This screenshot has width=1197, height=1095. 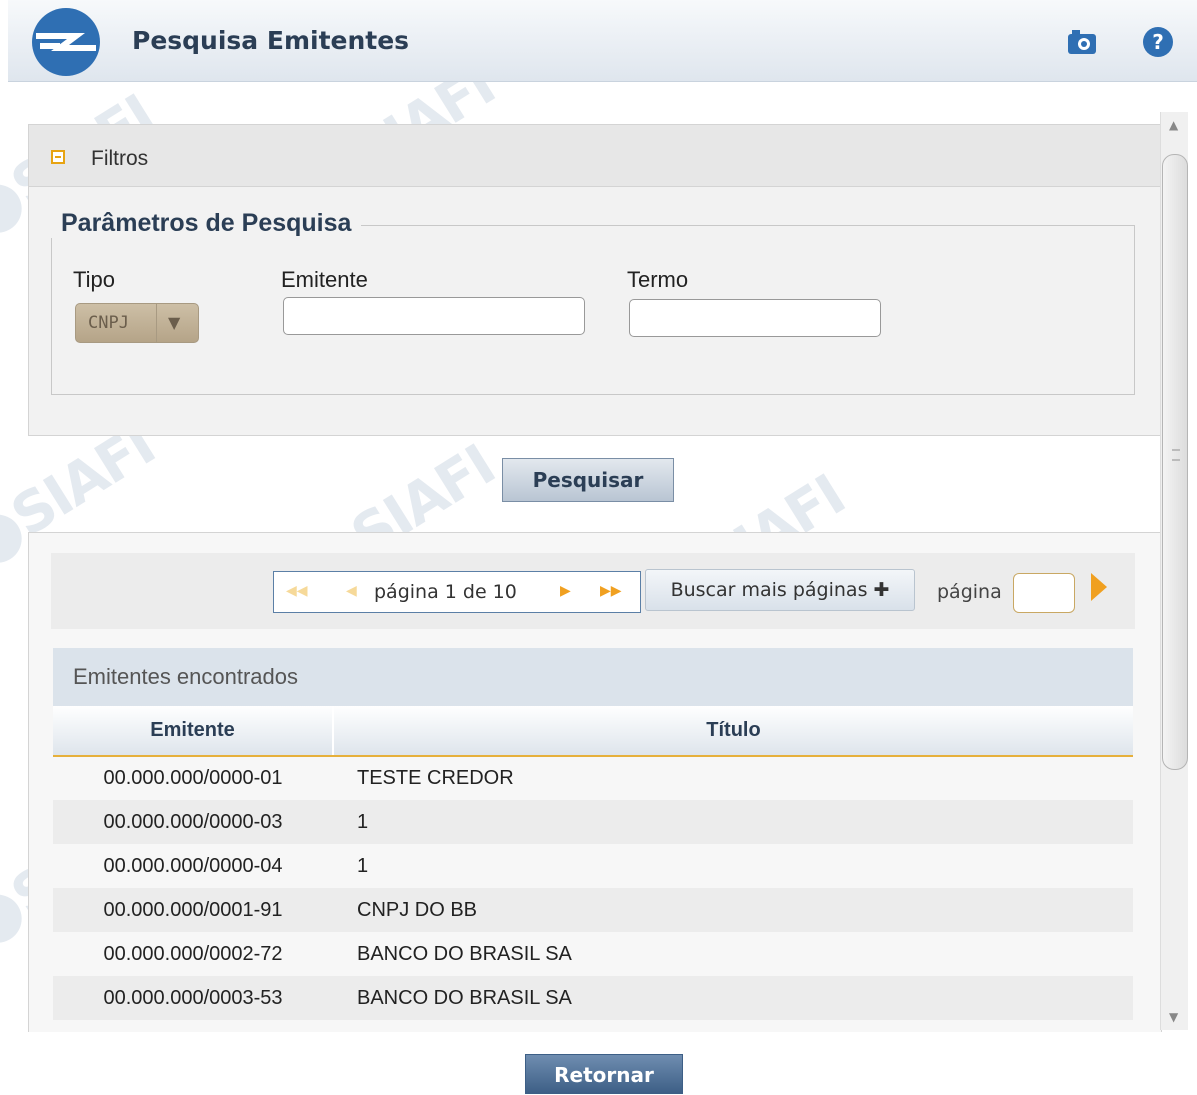 I want to click on filter-header: Filtros, so click(x=595, y=156).